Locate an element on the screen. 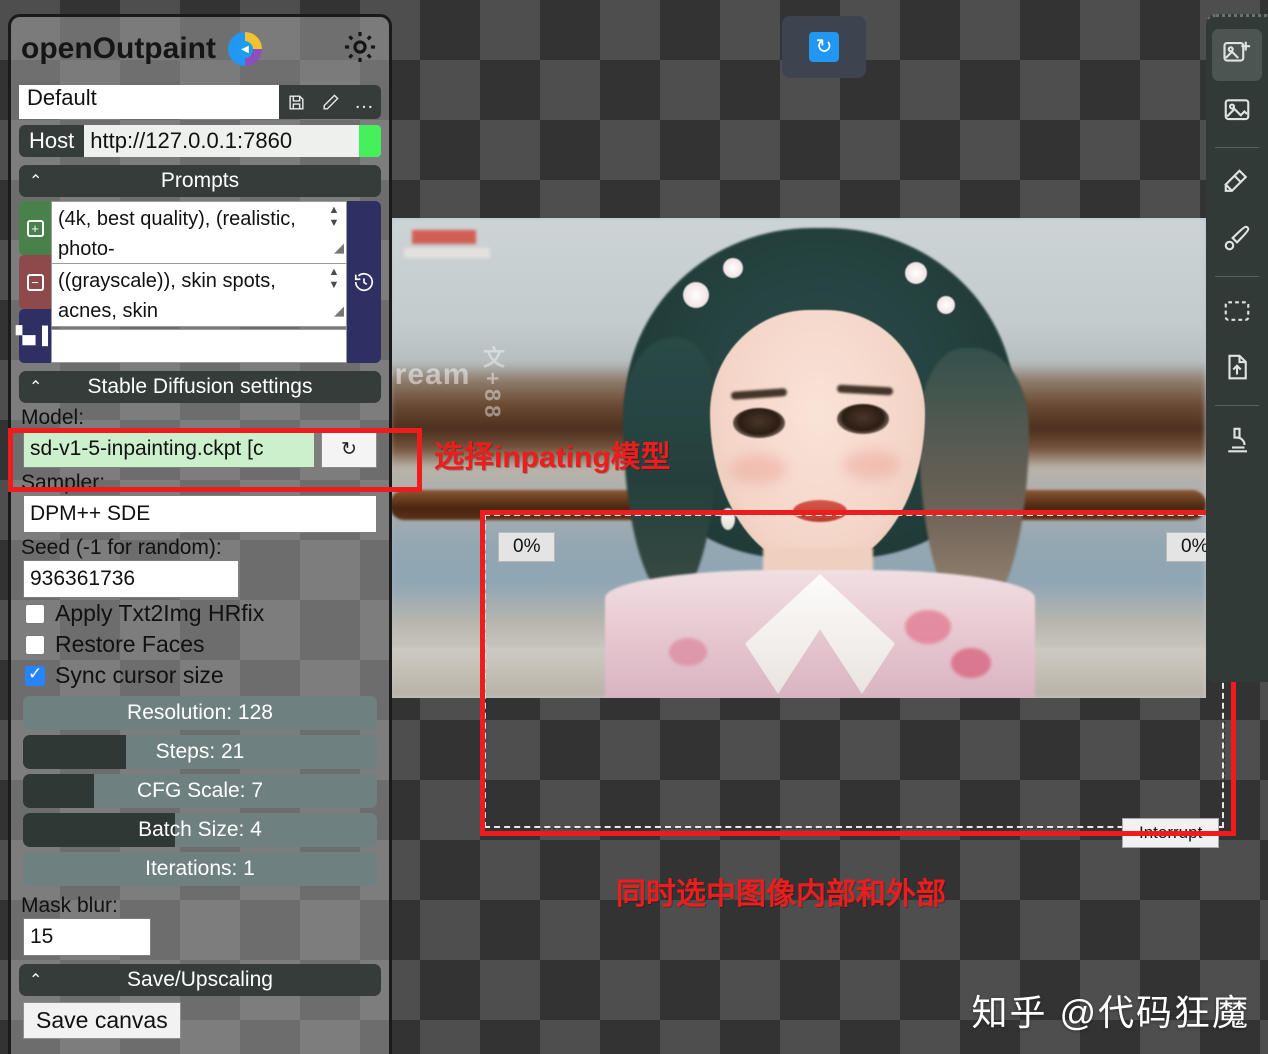 This screenshot has width=1268, height=1054. mask-blur-label: Mask blur: is located at coordinates (69, 905).